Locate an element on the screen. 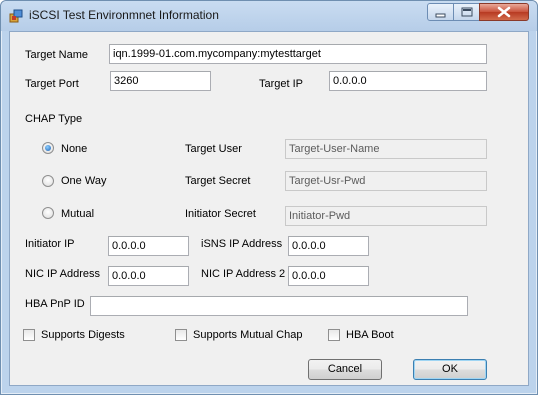  initiator-ip-label: Initiator IP is located at coordinates (50, 244).